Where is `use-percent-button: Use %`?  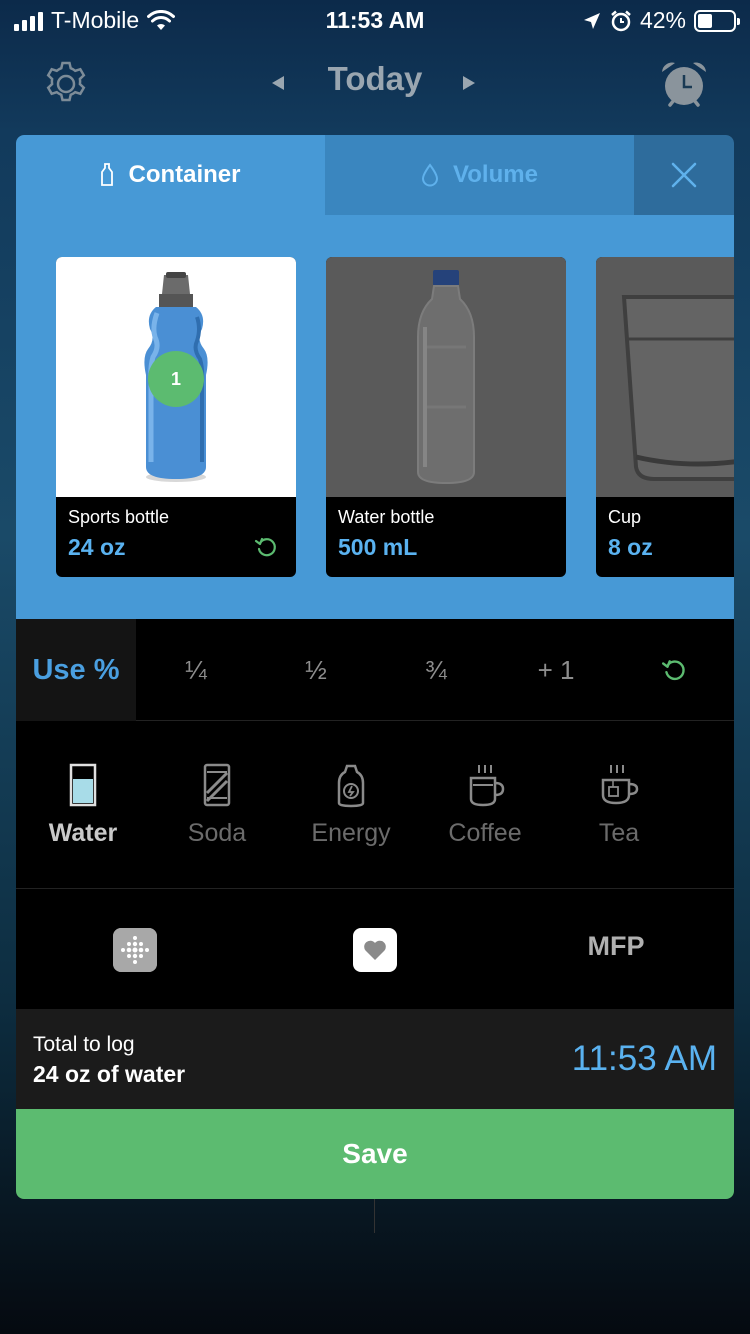 use-percent-button: Use % is located at coordinates (76, 670).